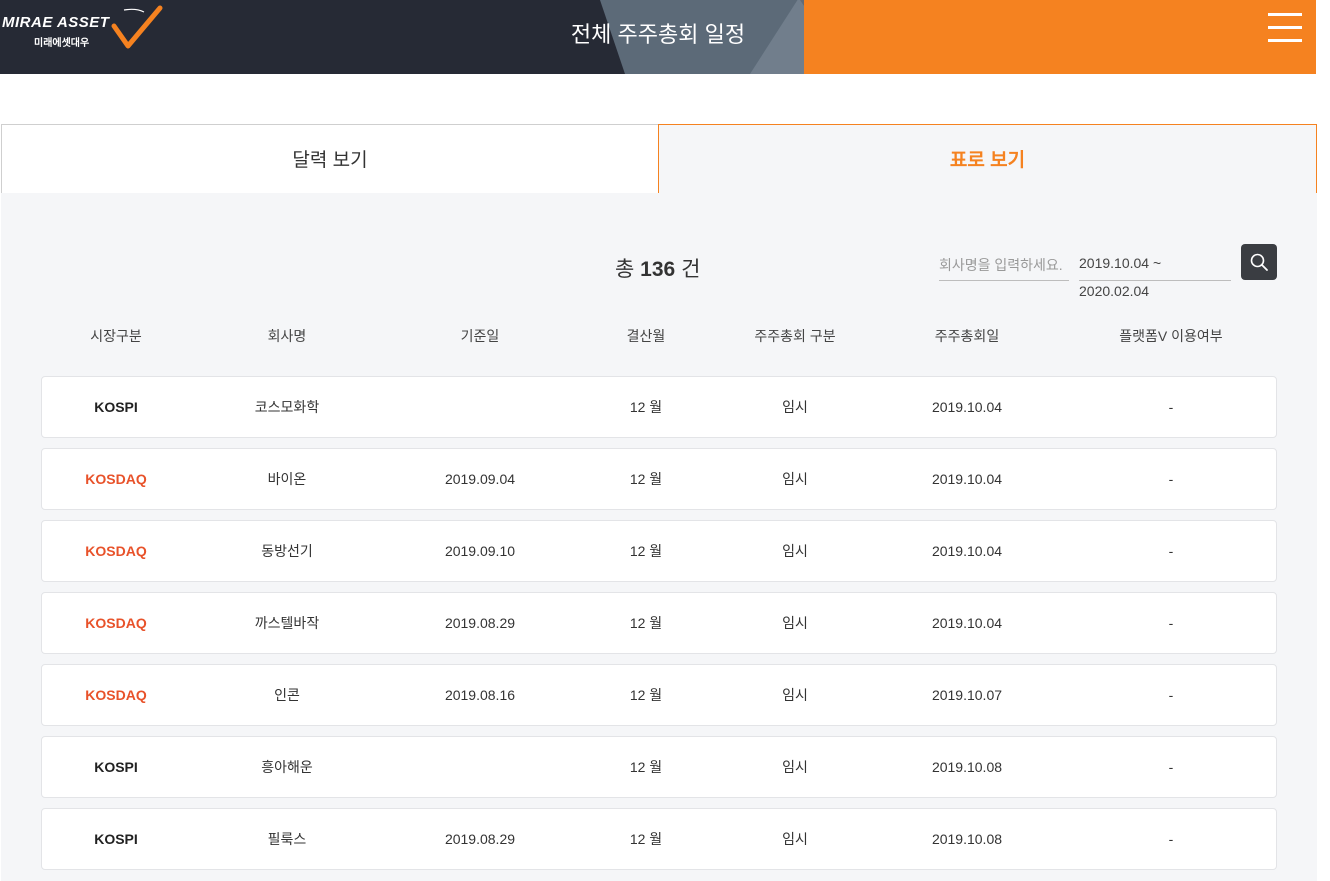  What do you see at coordinates (480, 336) in the screenshot?
I see `column-header-record-date: 기준일` at bounding box center [480, 336].